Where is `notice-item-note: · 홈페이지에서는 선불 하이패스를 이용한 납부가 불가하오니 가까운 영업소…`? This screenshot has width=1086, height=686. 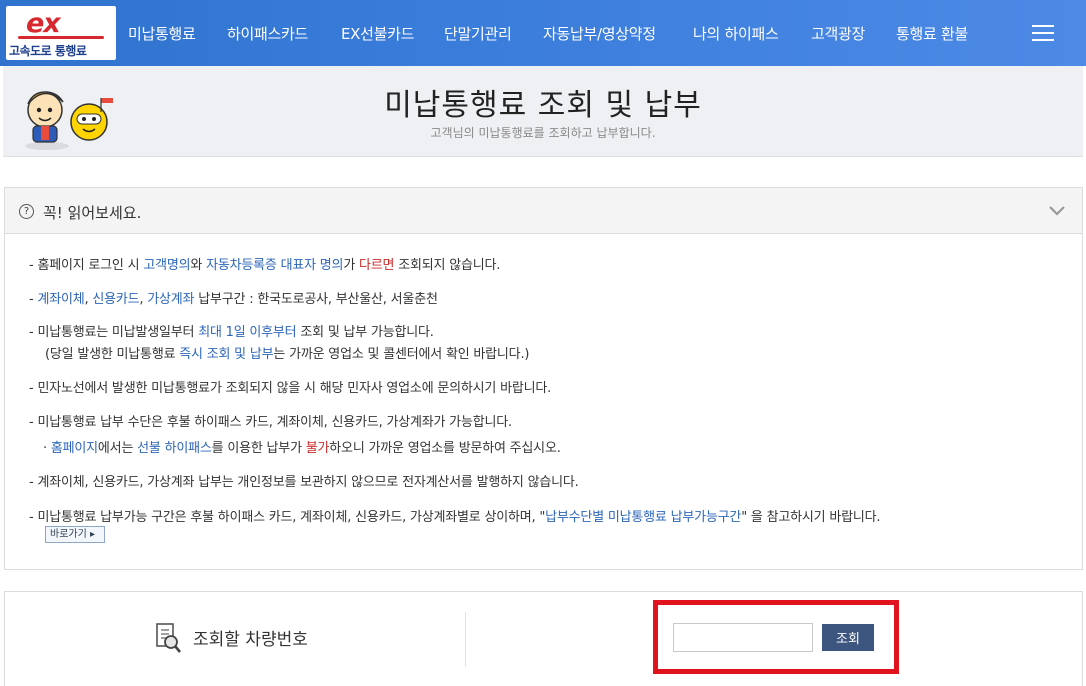 notice-item-note: · 홈페이지에서는 선불 하이패스를 이용한 납부가 불가하오니 가까운 영업소… is located at coordinates (302, 448).